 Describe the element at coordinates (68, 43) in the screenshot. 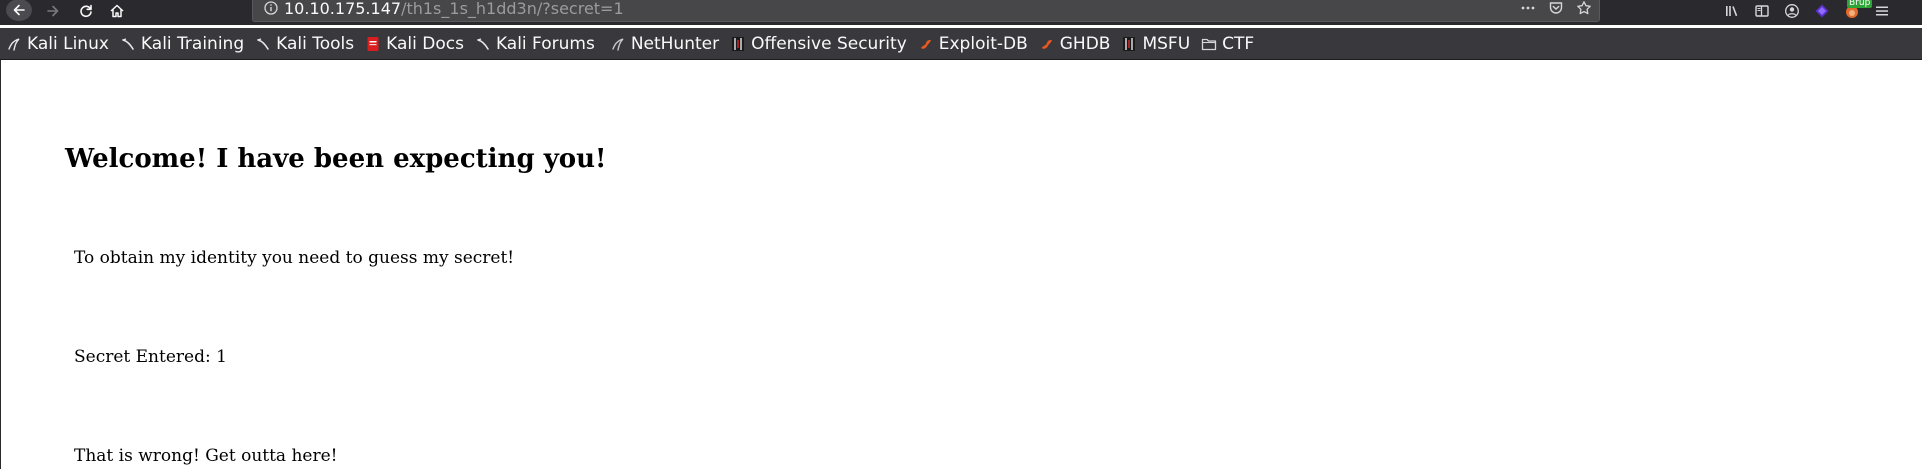

I see `bookmark-label: Kali Linux` at that location.